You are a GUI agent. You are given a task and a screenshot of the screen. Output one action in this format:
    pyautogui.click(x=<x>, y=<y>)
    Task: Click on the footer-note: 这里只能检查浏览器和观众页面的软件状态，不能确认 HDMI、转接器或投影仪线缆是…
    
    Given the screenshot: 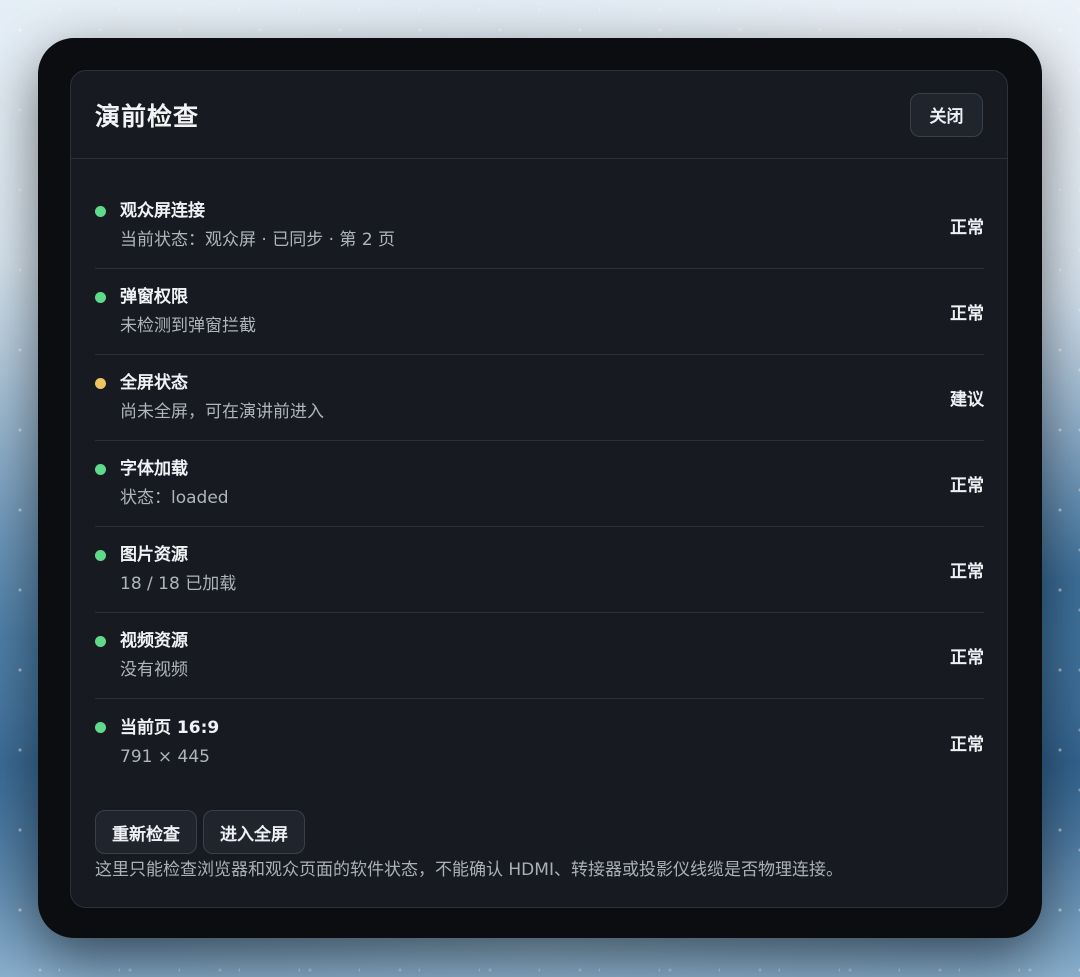 What is the action you would take?
    pyautogui.click(x=469, y=870)
    